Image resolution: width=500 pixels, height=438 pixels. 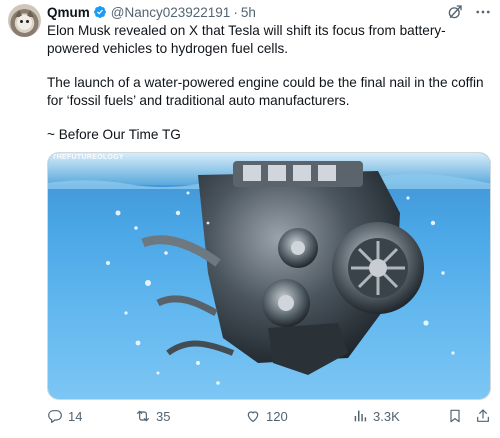 I want to click on bookmark-button, so click(x=455, y=416).